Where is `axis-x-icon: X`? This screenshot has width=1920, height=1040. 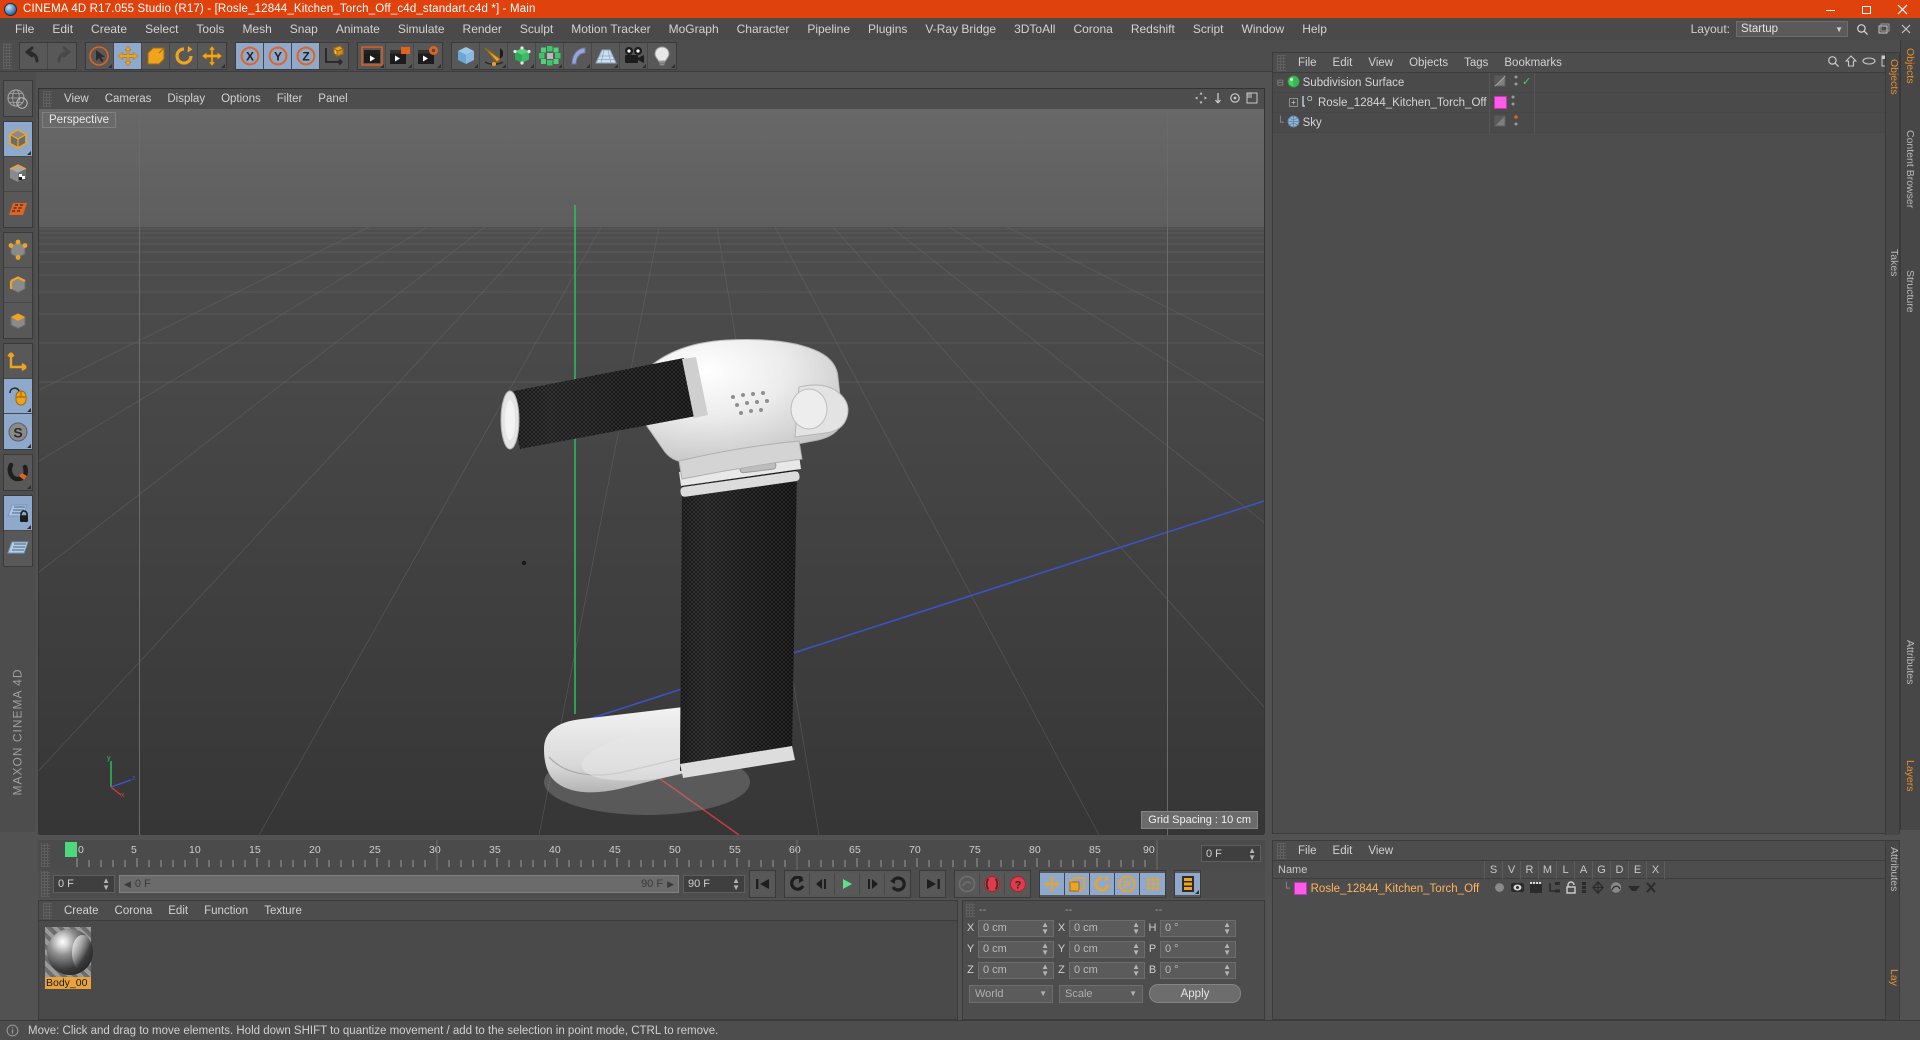
axis-x-icon: X is located at coordinates (250, 55).